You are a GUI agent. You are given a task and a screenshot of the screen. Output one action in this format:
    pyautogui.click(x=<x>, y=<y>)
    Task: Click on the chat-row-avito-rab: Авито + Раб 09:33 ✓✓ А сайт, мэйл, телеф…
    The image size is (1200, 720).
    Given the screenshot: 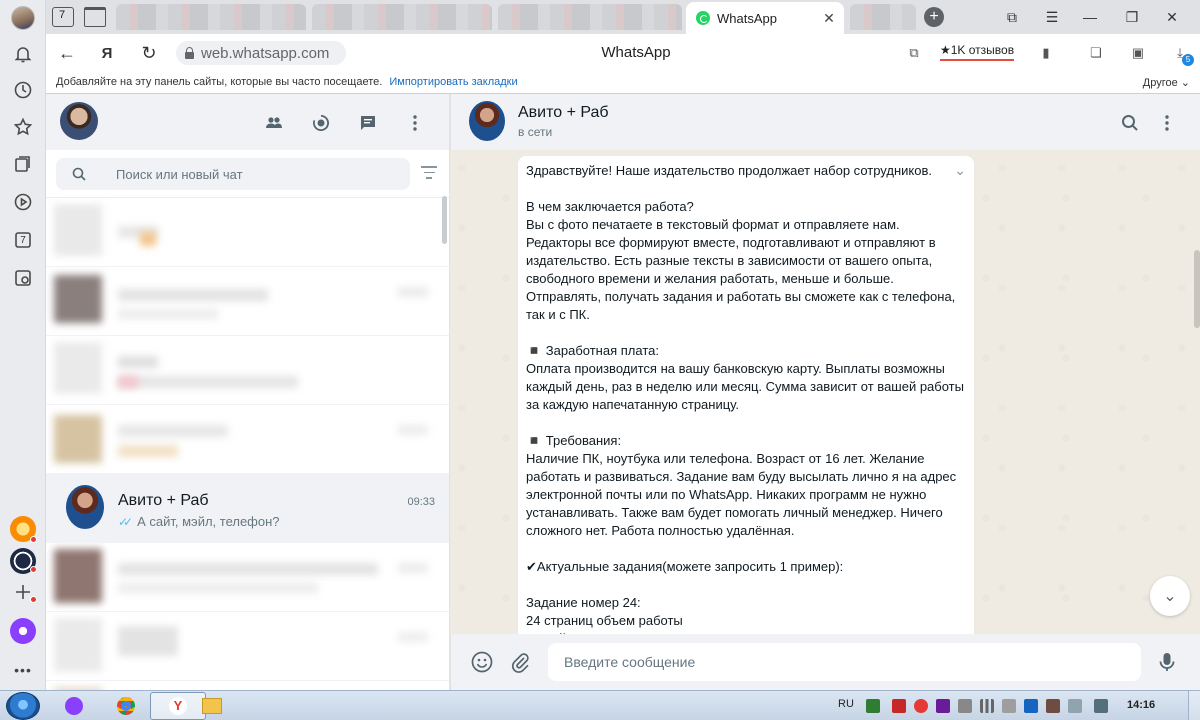 What is the action you would take?
    pyautogui.click(x=247, y=508)
    